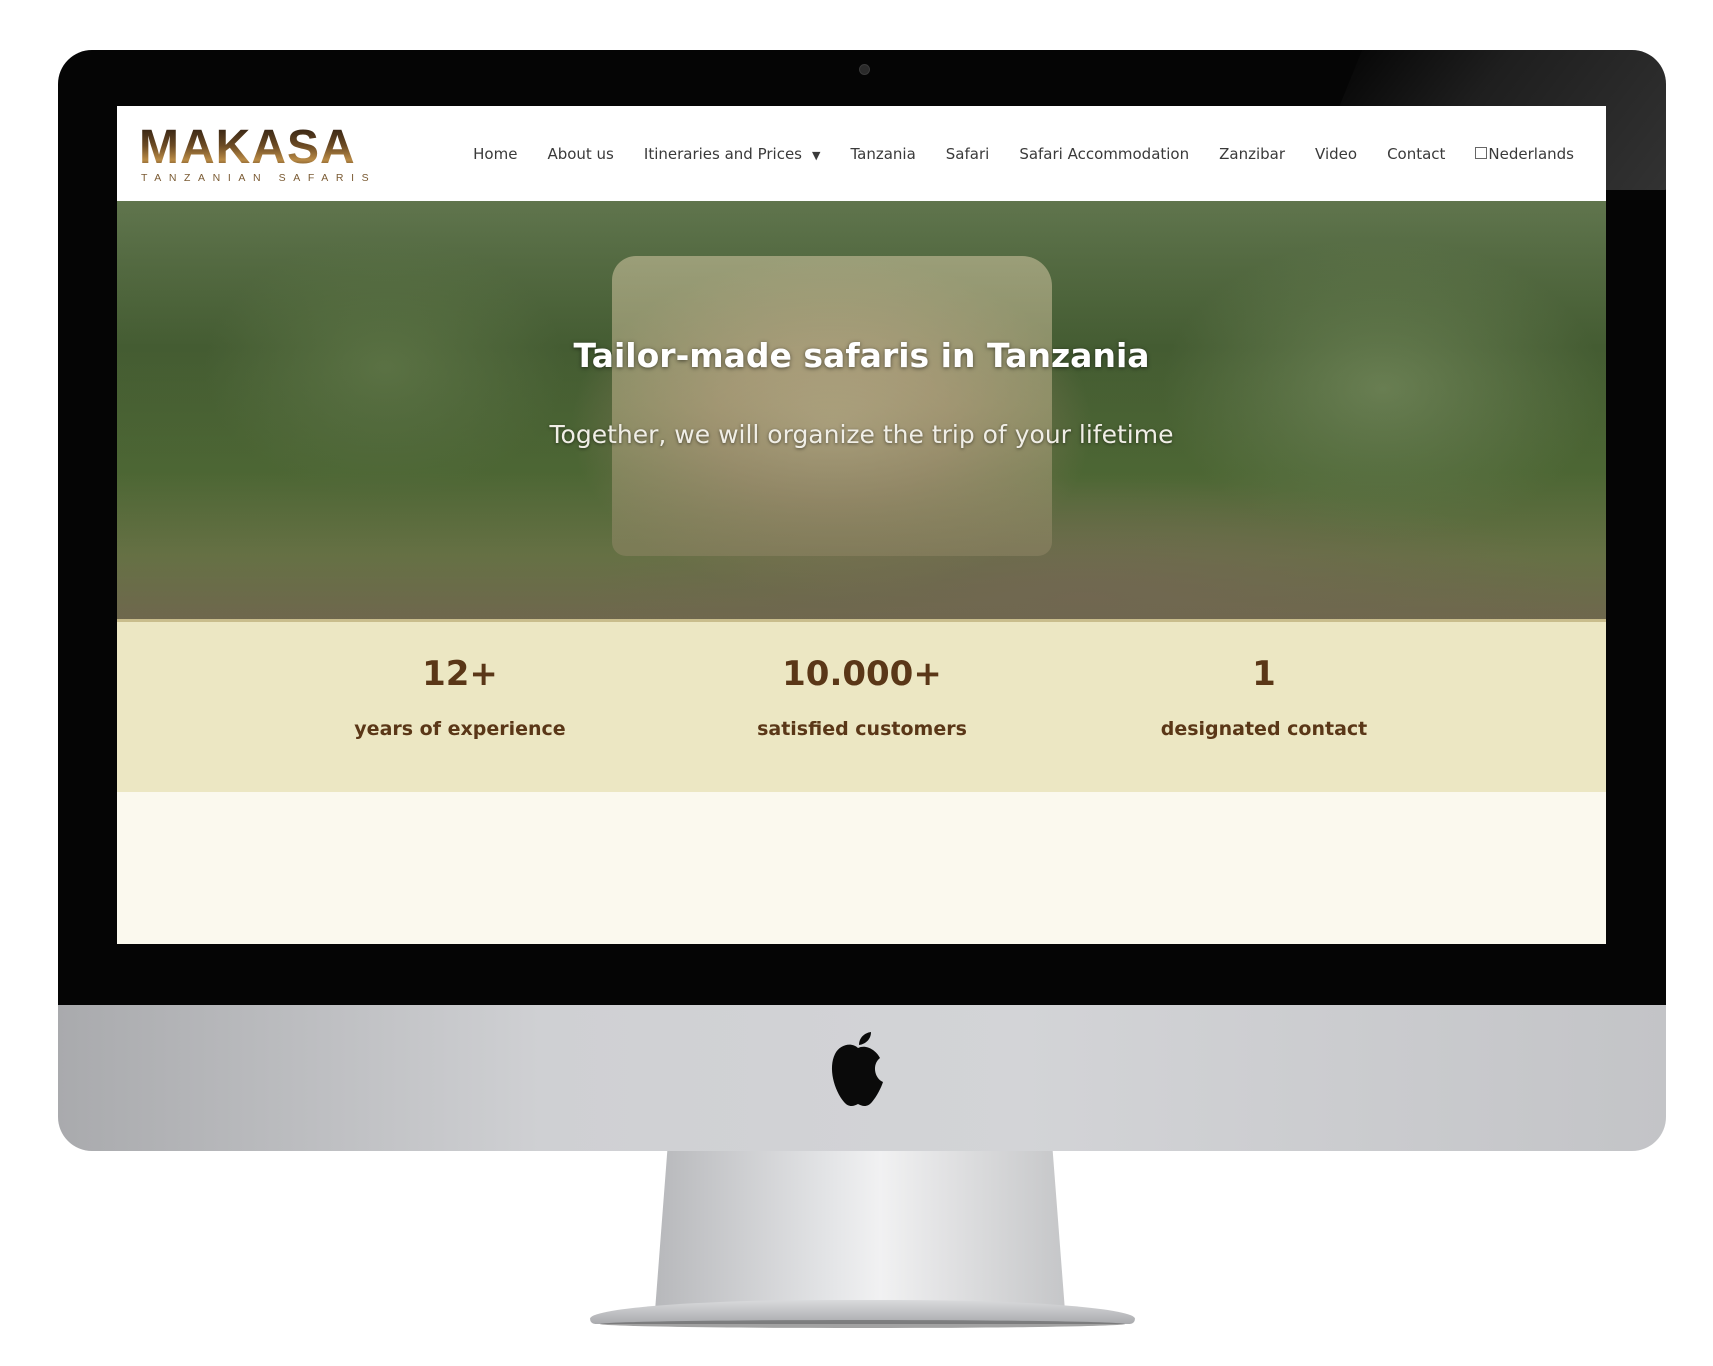 The height and width of the screenshot is (1366, 1713). Describe the element at coordinates (816, 155) in the screenshot. I see `dropdown-caret-icon: ▼` at that location.